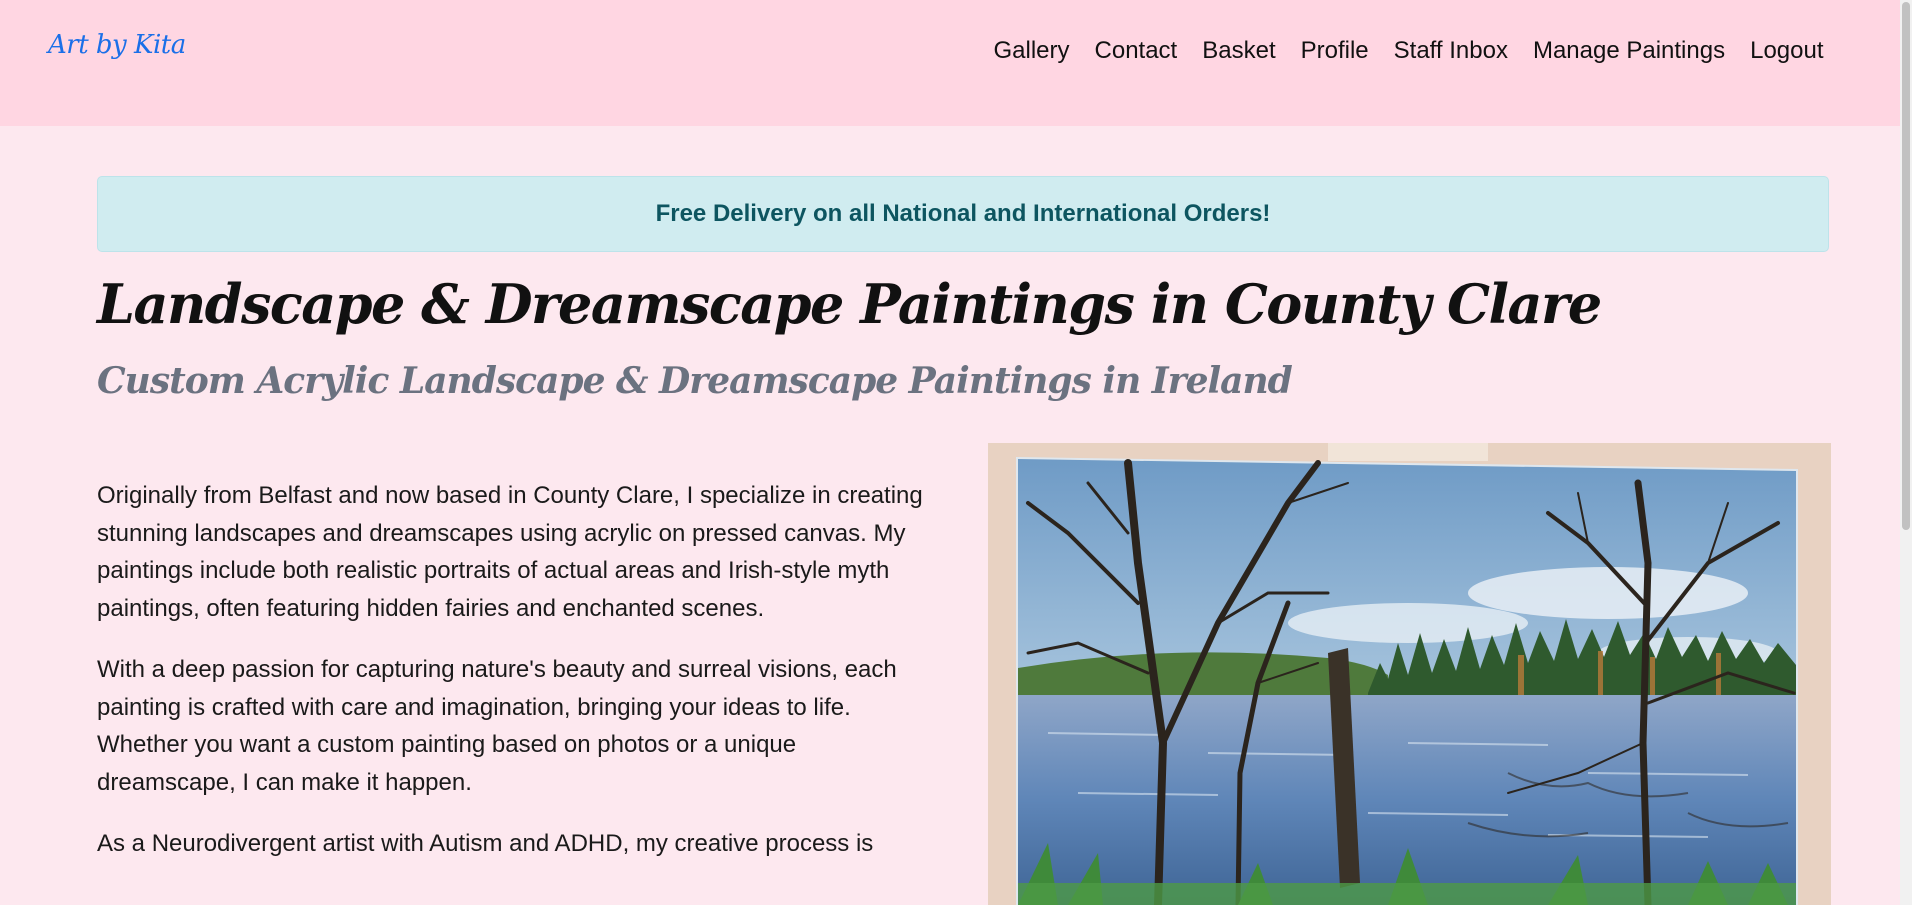 This screenshot has width=1912, height=905. I want to click on nav-link-contact: Contact, so click(1136, 51).